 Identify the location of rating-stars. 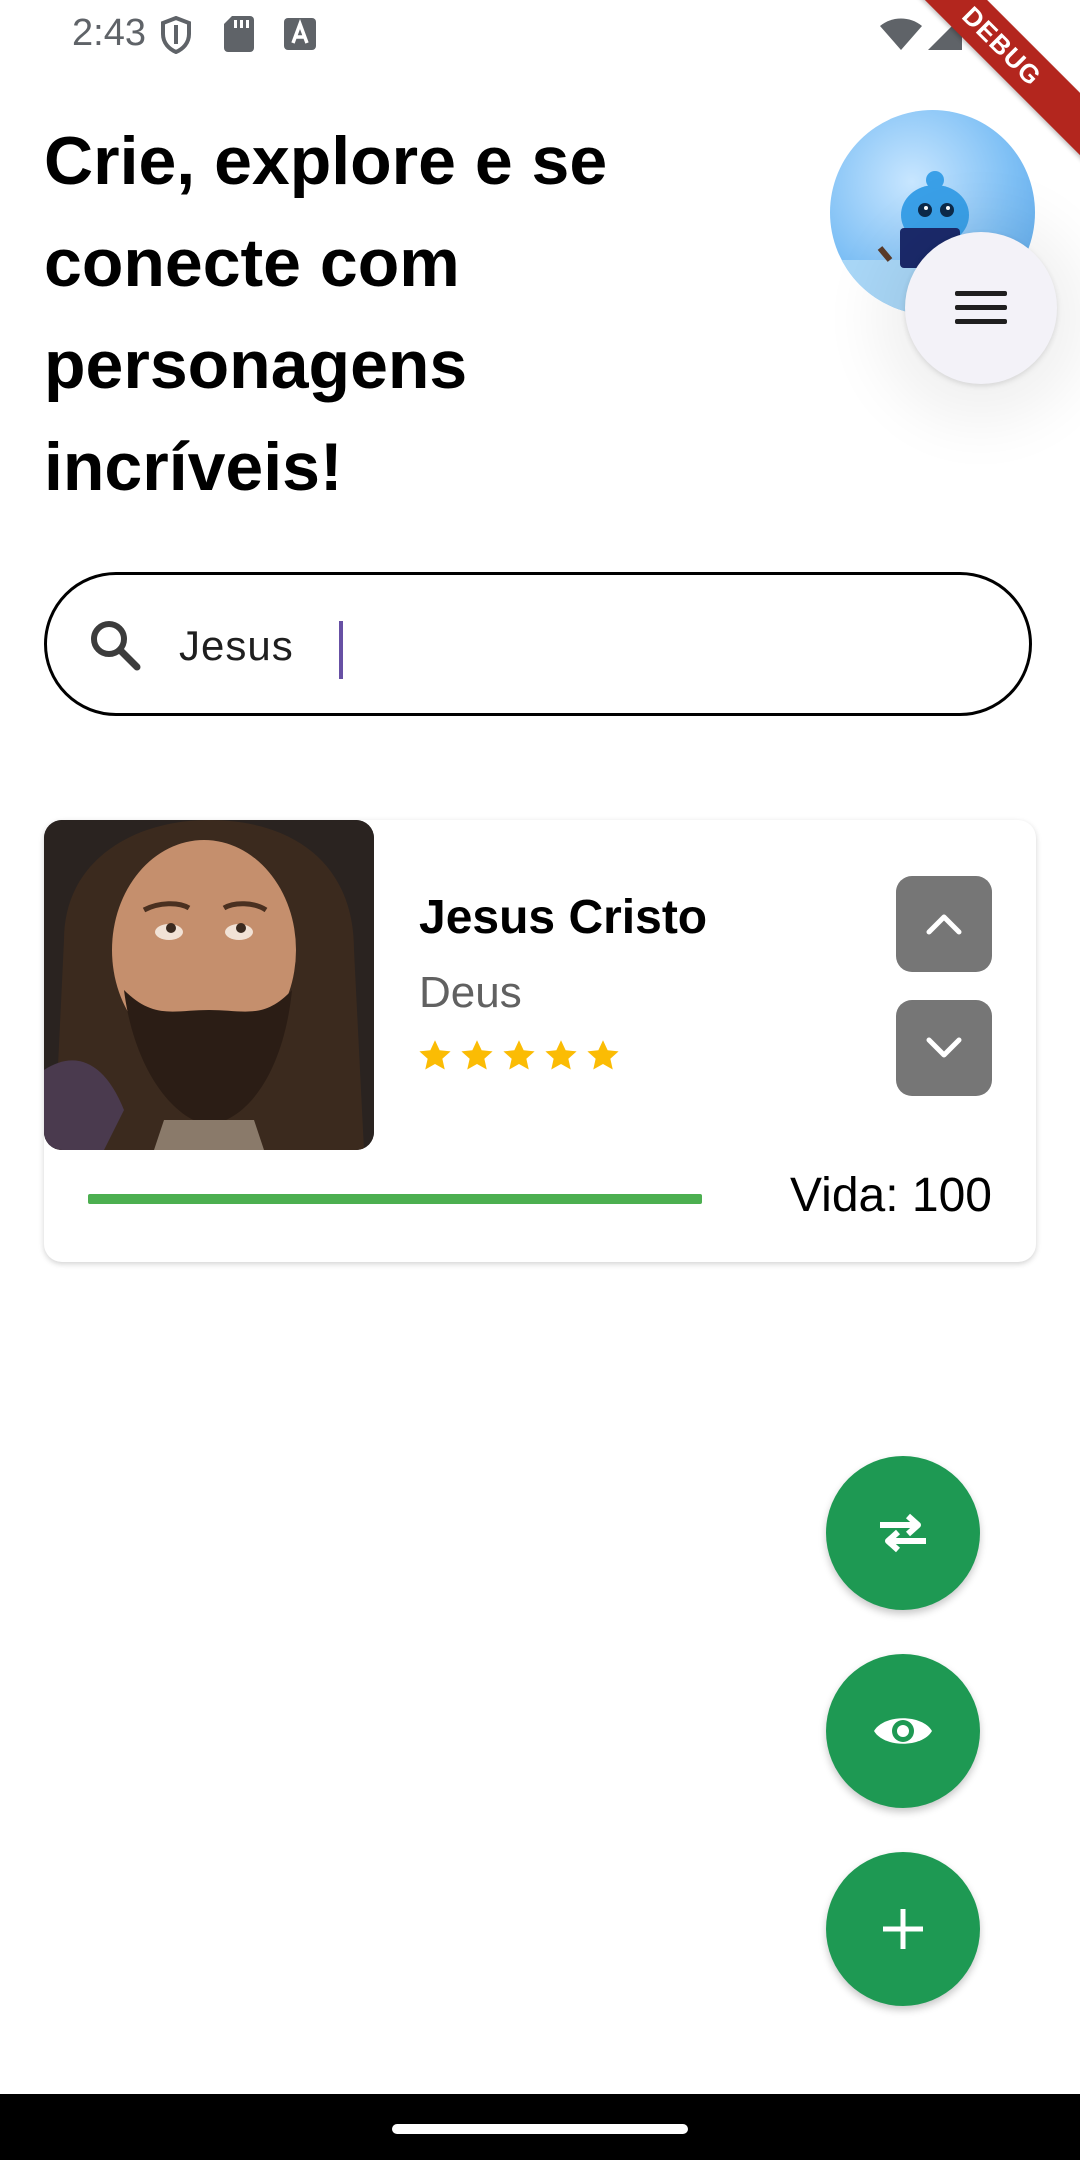
(519, 1056).